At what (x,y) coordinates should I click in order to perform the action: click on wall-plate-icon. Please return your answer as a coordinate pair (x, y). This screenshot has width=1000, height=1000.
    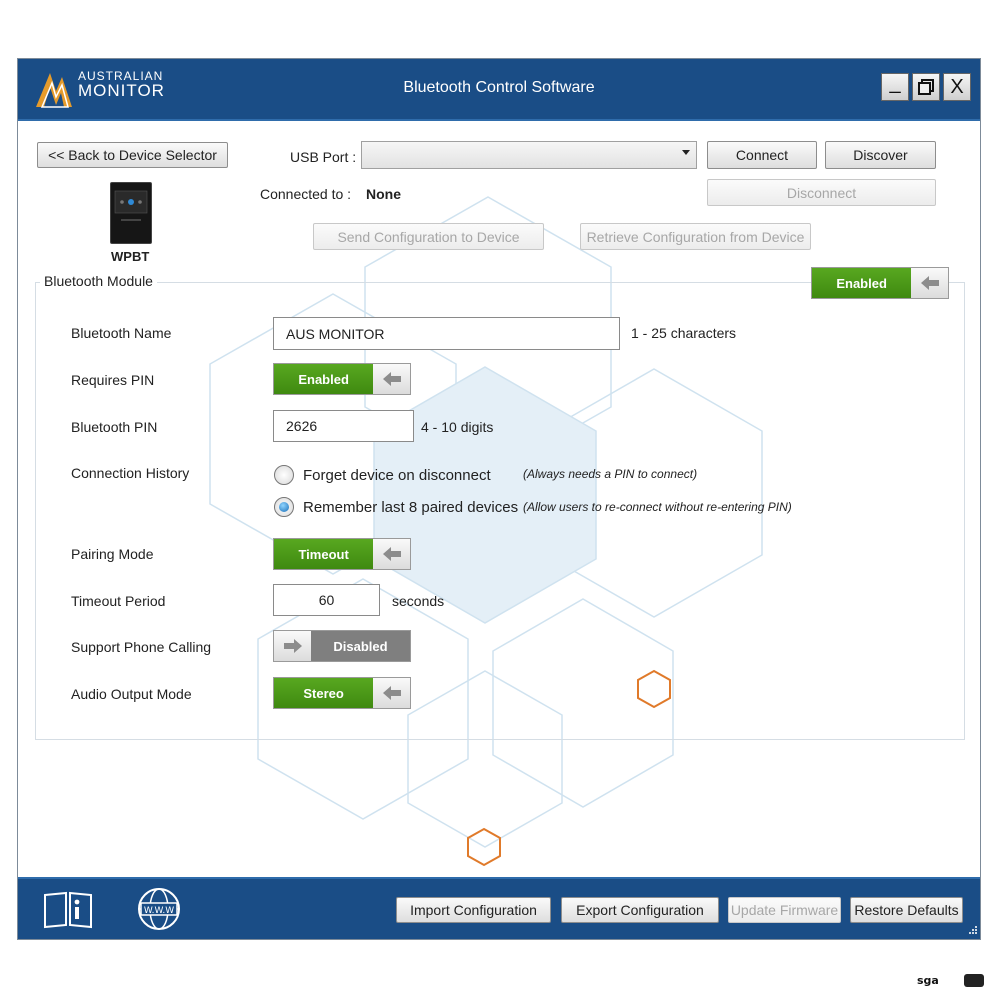
    Looking at the image, I should click on (131, 205).